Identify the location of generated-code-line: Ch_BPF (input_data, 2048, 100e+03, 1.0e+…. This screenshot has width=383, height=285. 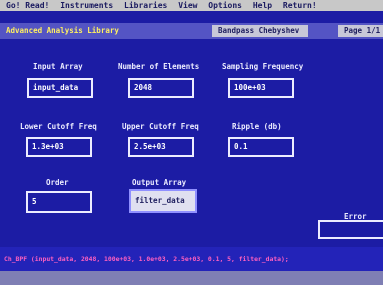
(191, 259).